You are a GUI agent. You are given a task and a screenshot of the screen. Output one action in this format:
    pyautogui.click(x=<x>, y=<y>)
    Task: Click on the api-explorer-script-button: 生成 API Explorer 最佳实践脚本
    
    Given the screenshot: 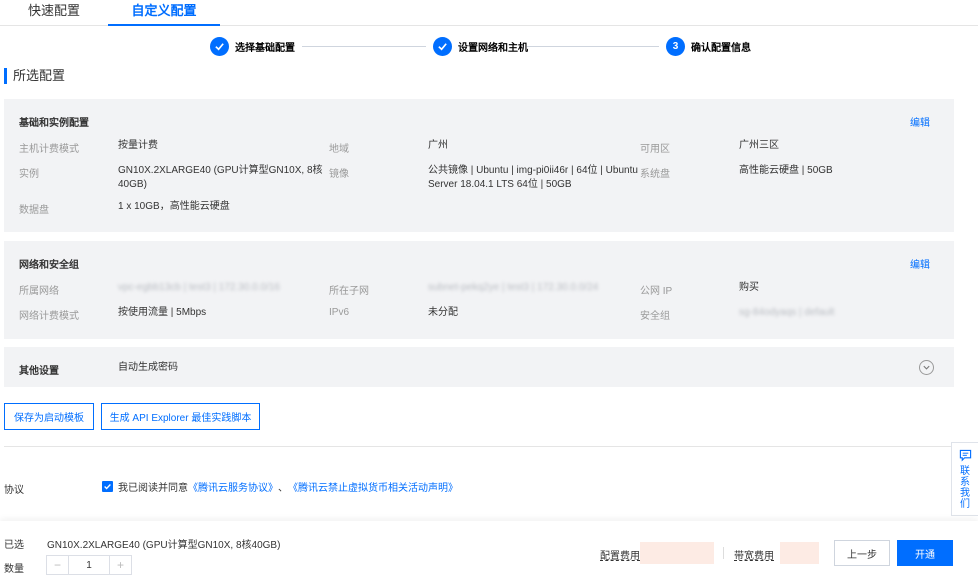 What is the action you would take?
    pyautogui.click(x=180, y=416)
    